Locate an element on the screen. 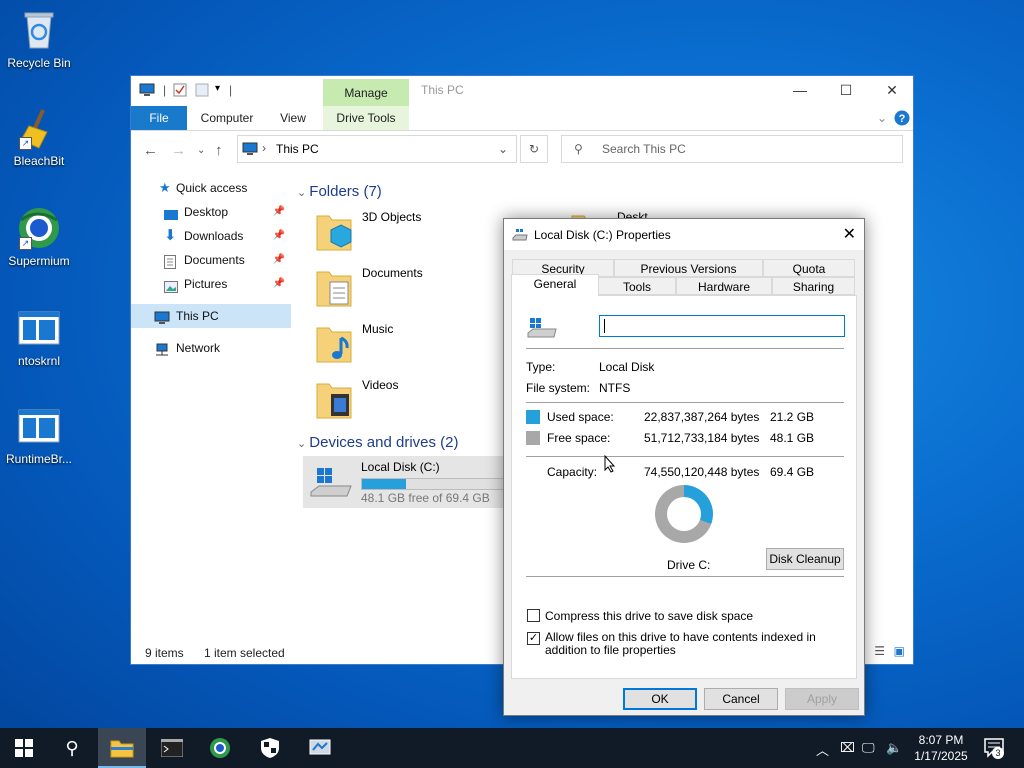 This screenshot has height=768, width=1024. close-button: ✕ is located at coordinates (892, 90).